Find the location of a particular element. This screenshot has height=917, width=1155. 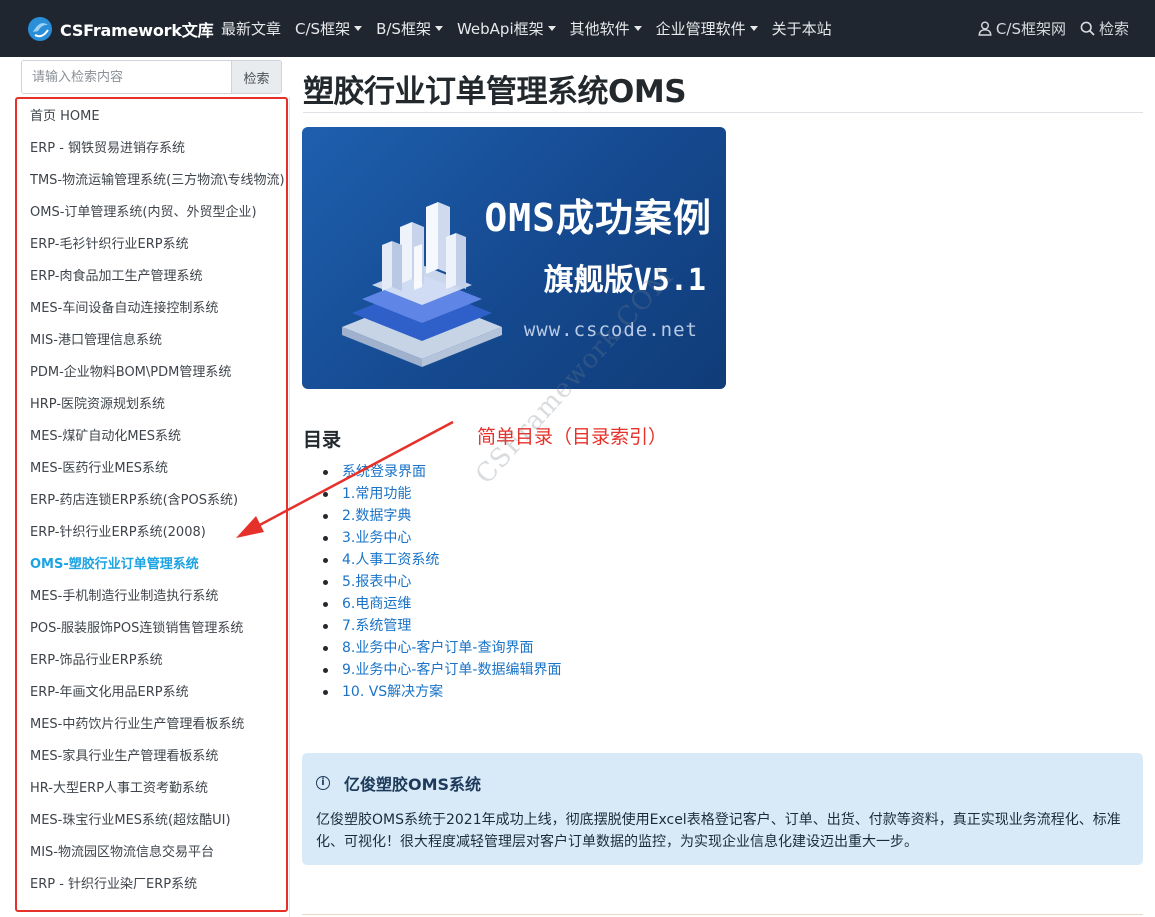

toc-link: 10. VS解决方案 is located at coordinates (442, 692).